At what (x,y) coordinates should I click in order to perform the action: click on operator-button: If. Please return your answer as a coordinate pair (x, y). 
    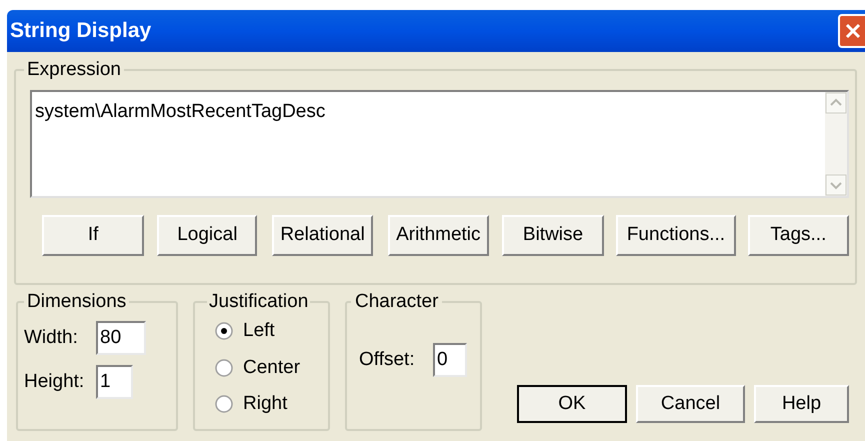
    Looking at the image, I should click on (93, 235).